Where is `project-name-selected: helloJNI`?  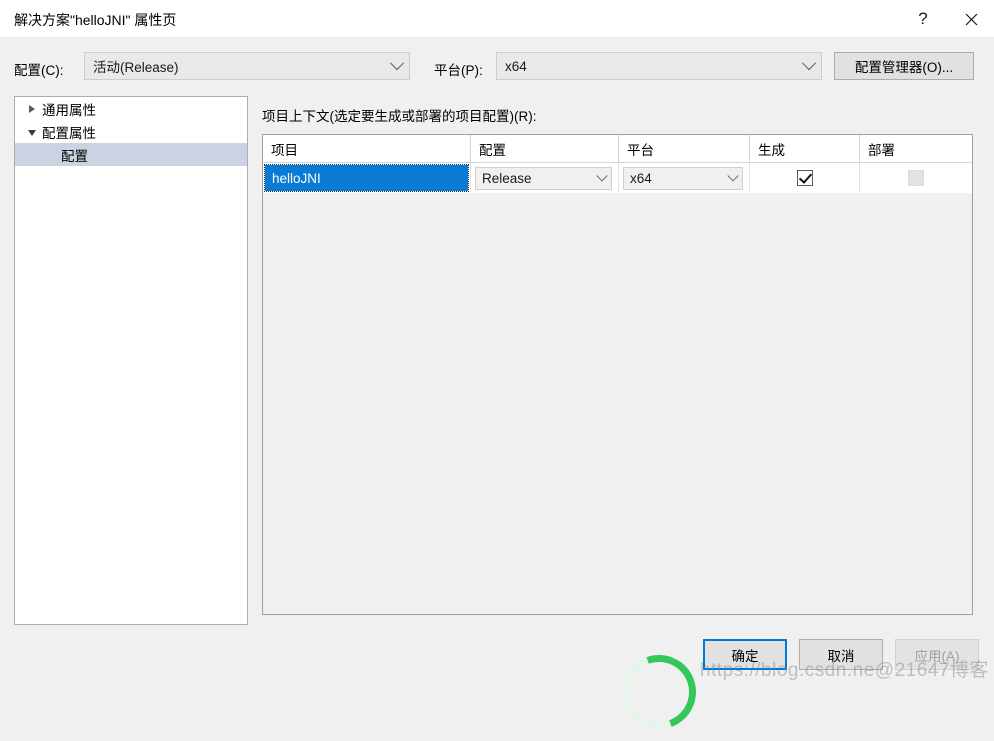
project-name-selected: helloJNI is located at coordinates (366, 178).